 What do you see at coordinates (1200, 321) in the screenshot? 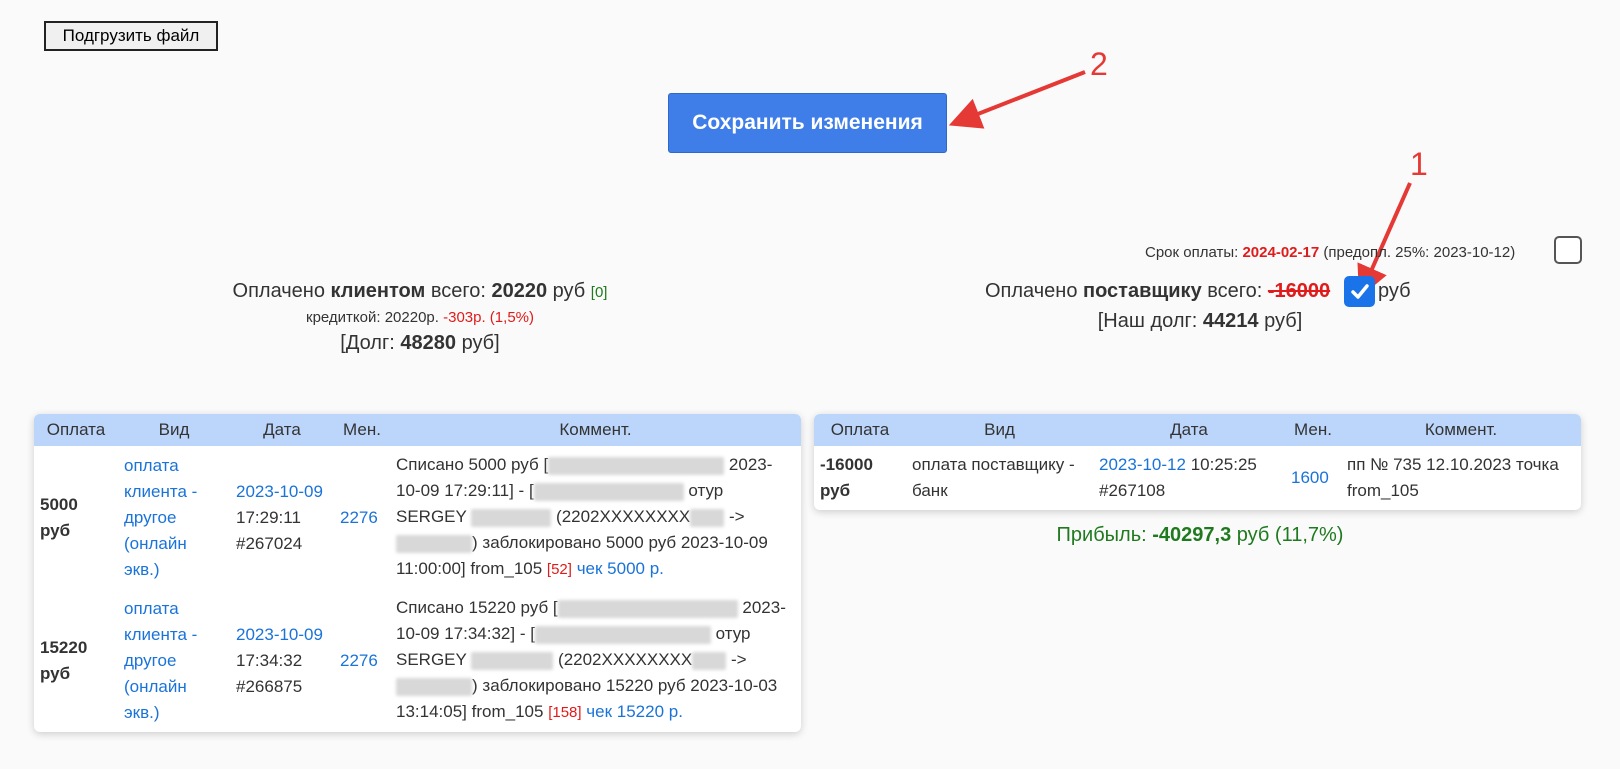
I see `supplier-debt-line: [Наш долг: 44214 руб]` at bounding box center [1200, 321].